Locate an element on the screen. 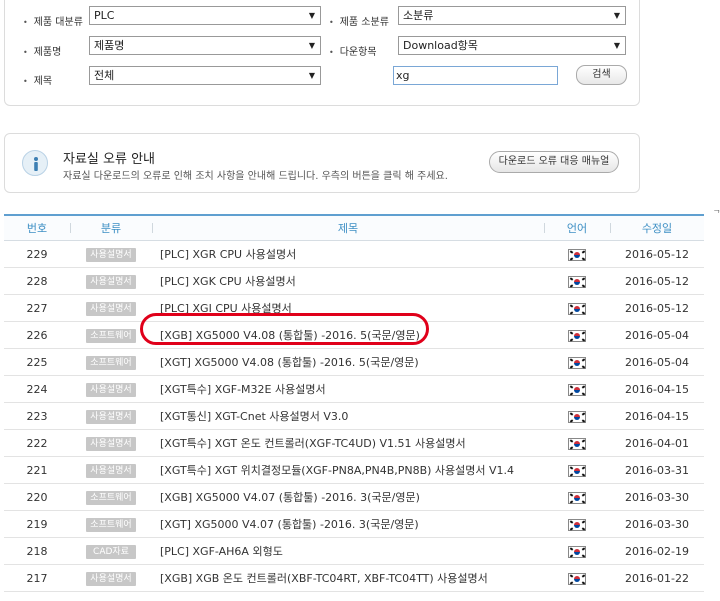 This screenshot has height=601, width=720. category-badge: CAD자료 is located at coordinates (111, 551).